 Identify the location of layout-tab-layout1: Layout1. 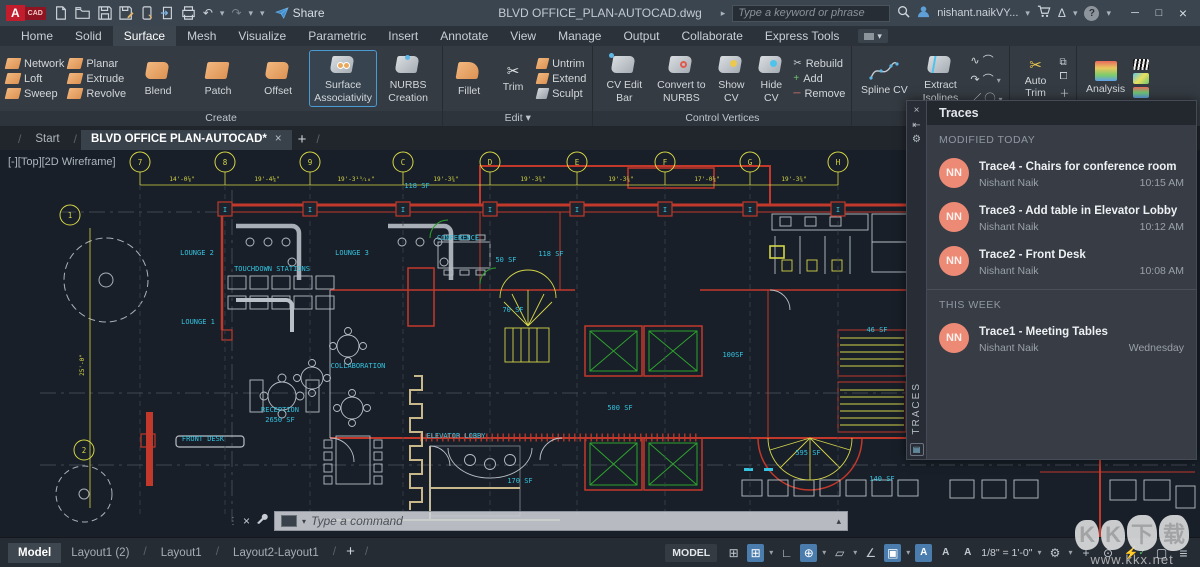
(181, 553).